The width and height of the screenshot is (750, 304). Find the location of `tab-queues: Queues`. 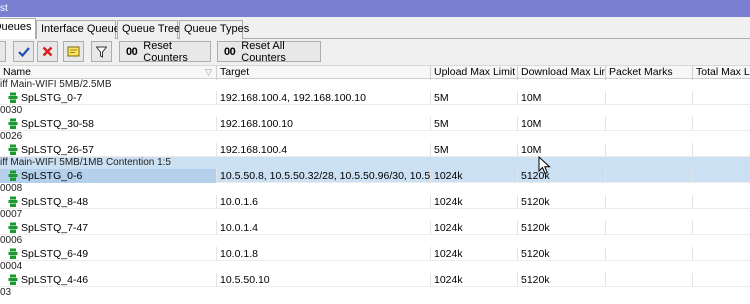

tab-queues: Queues is located at coordinates (18, 29).